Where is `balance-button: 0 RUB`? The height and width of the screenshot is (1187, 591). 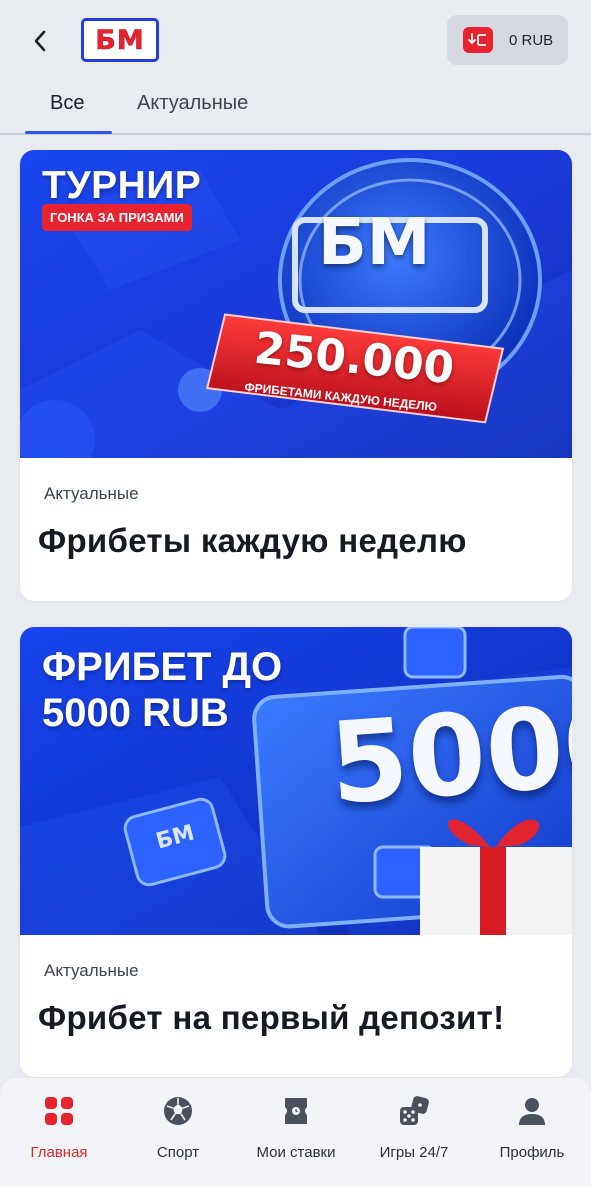
balance-button: 0 RUB is located at coordinates (507, 40).